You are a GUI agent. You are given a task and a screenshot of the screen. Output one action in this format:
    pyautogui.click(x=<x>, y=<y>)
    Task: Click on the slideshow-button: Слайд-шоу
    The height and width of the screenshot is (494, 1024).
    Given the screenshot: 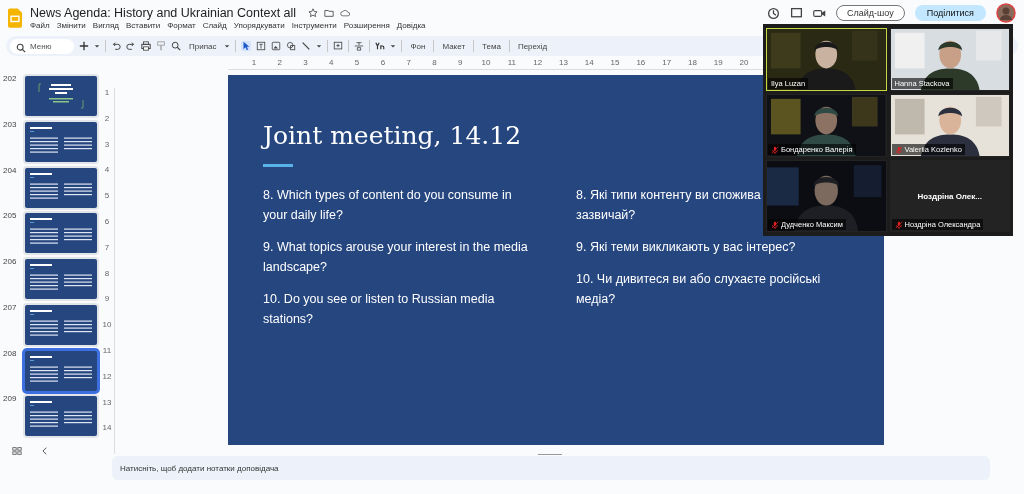 What is the action you would take?
    pyautogui.click(x=870, y=13)
    